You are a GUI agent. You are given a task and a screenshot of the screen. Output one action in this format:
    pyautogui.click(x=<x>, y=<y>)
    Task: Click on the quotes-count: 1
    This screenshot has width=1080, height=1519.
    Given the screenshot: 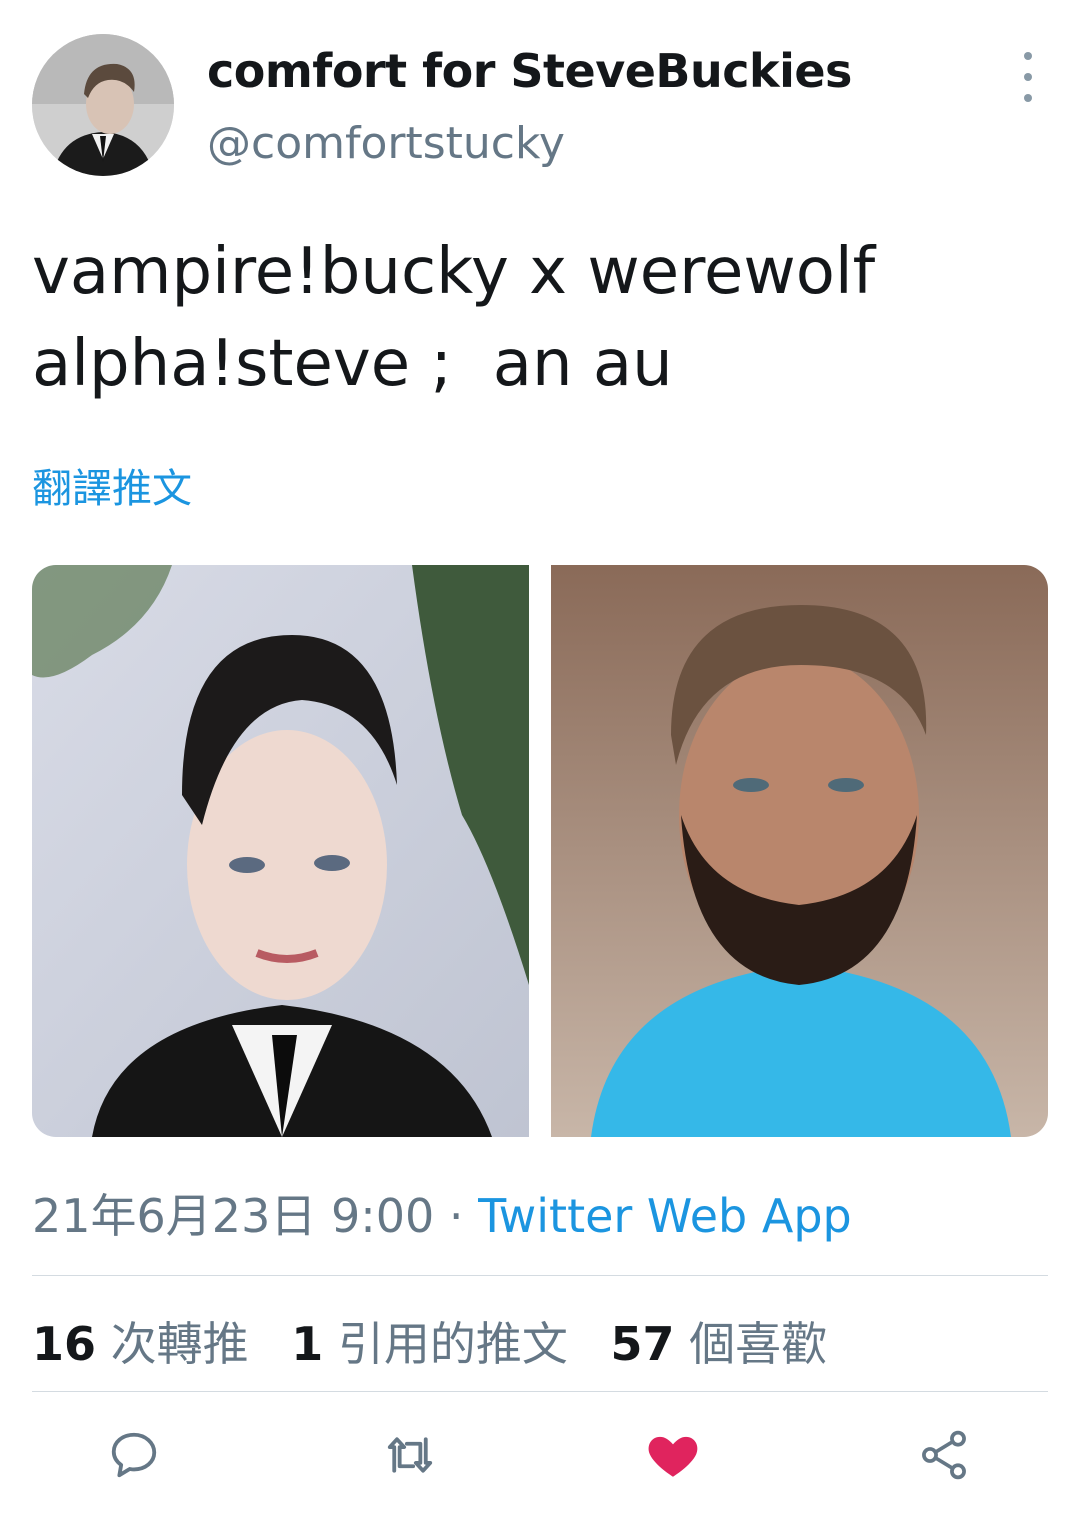 What is the action you would take?
    pyautogui.click(x=307, y=1344)
    